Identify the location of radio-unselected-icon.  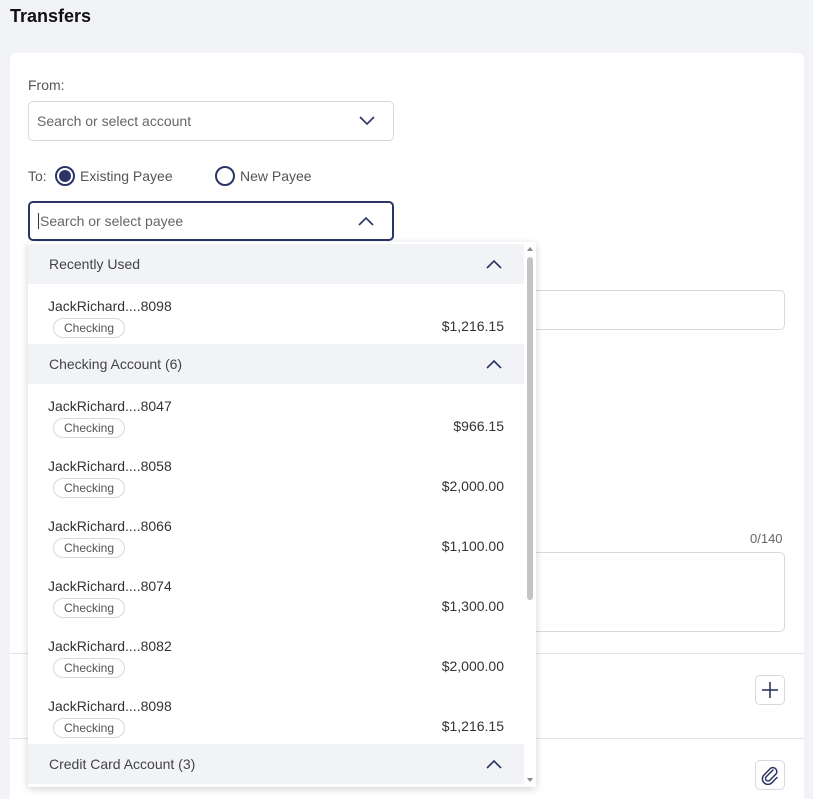
(225, 176).